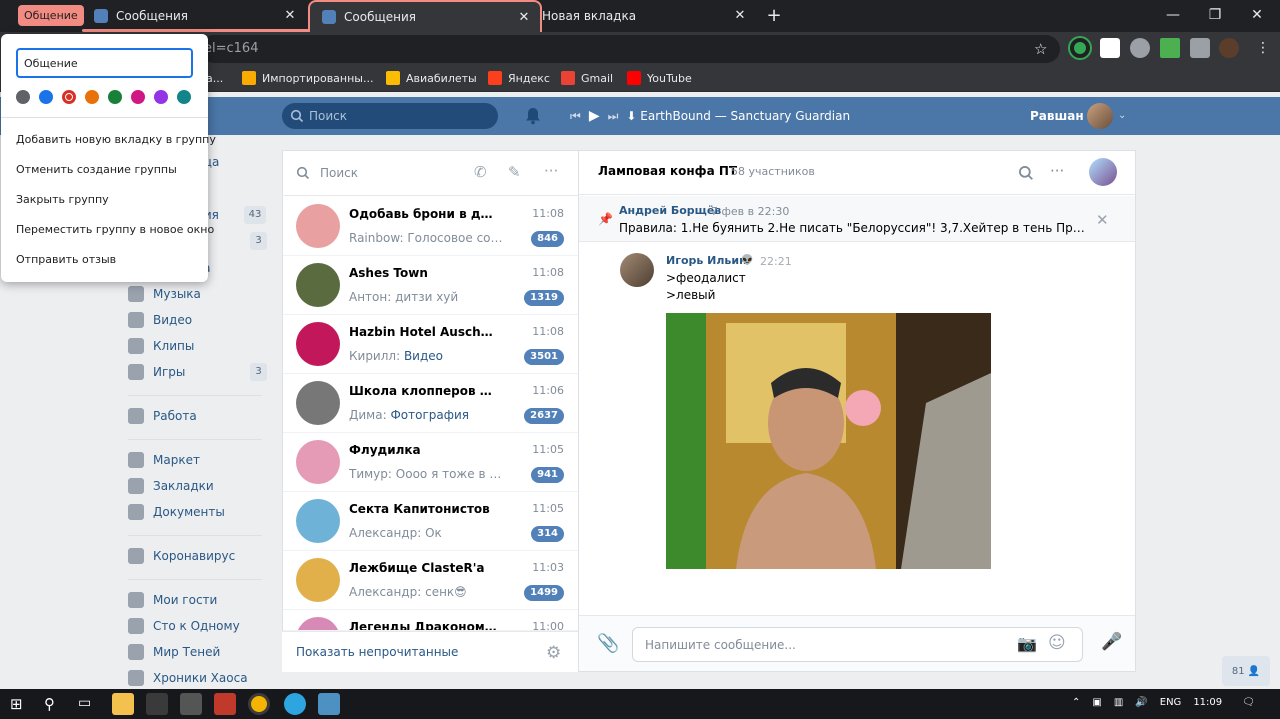 The width and height of the screenshot is (1280, 719). Describe the element at coordinates (188, 678) in the screenshot. I see `nav-item-game-chaos: Хроники Хаоса` at that location.